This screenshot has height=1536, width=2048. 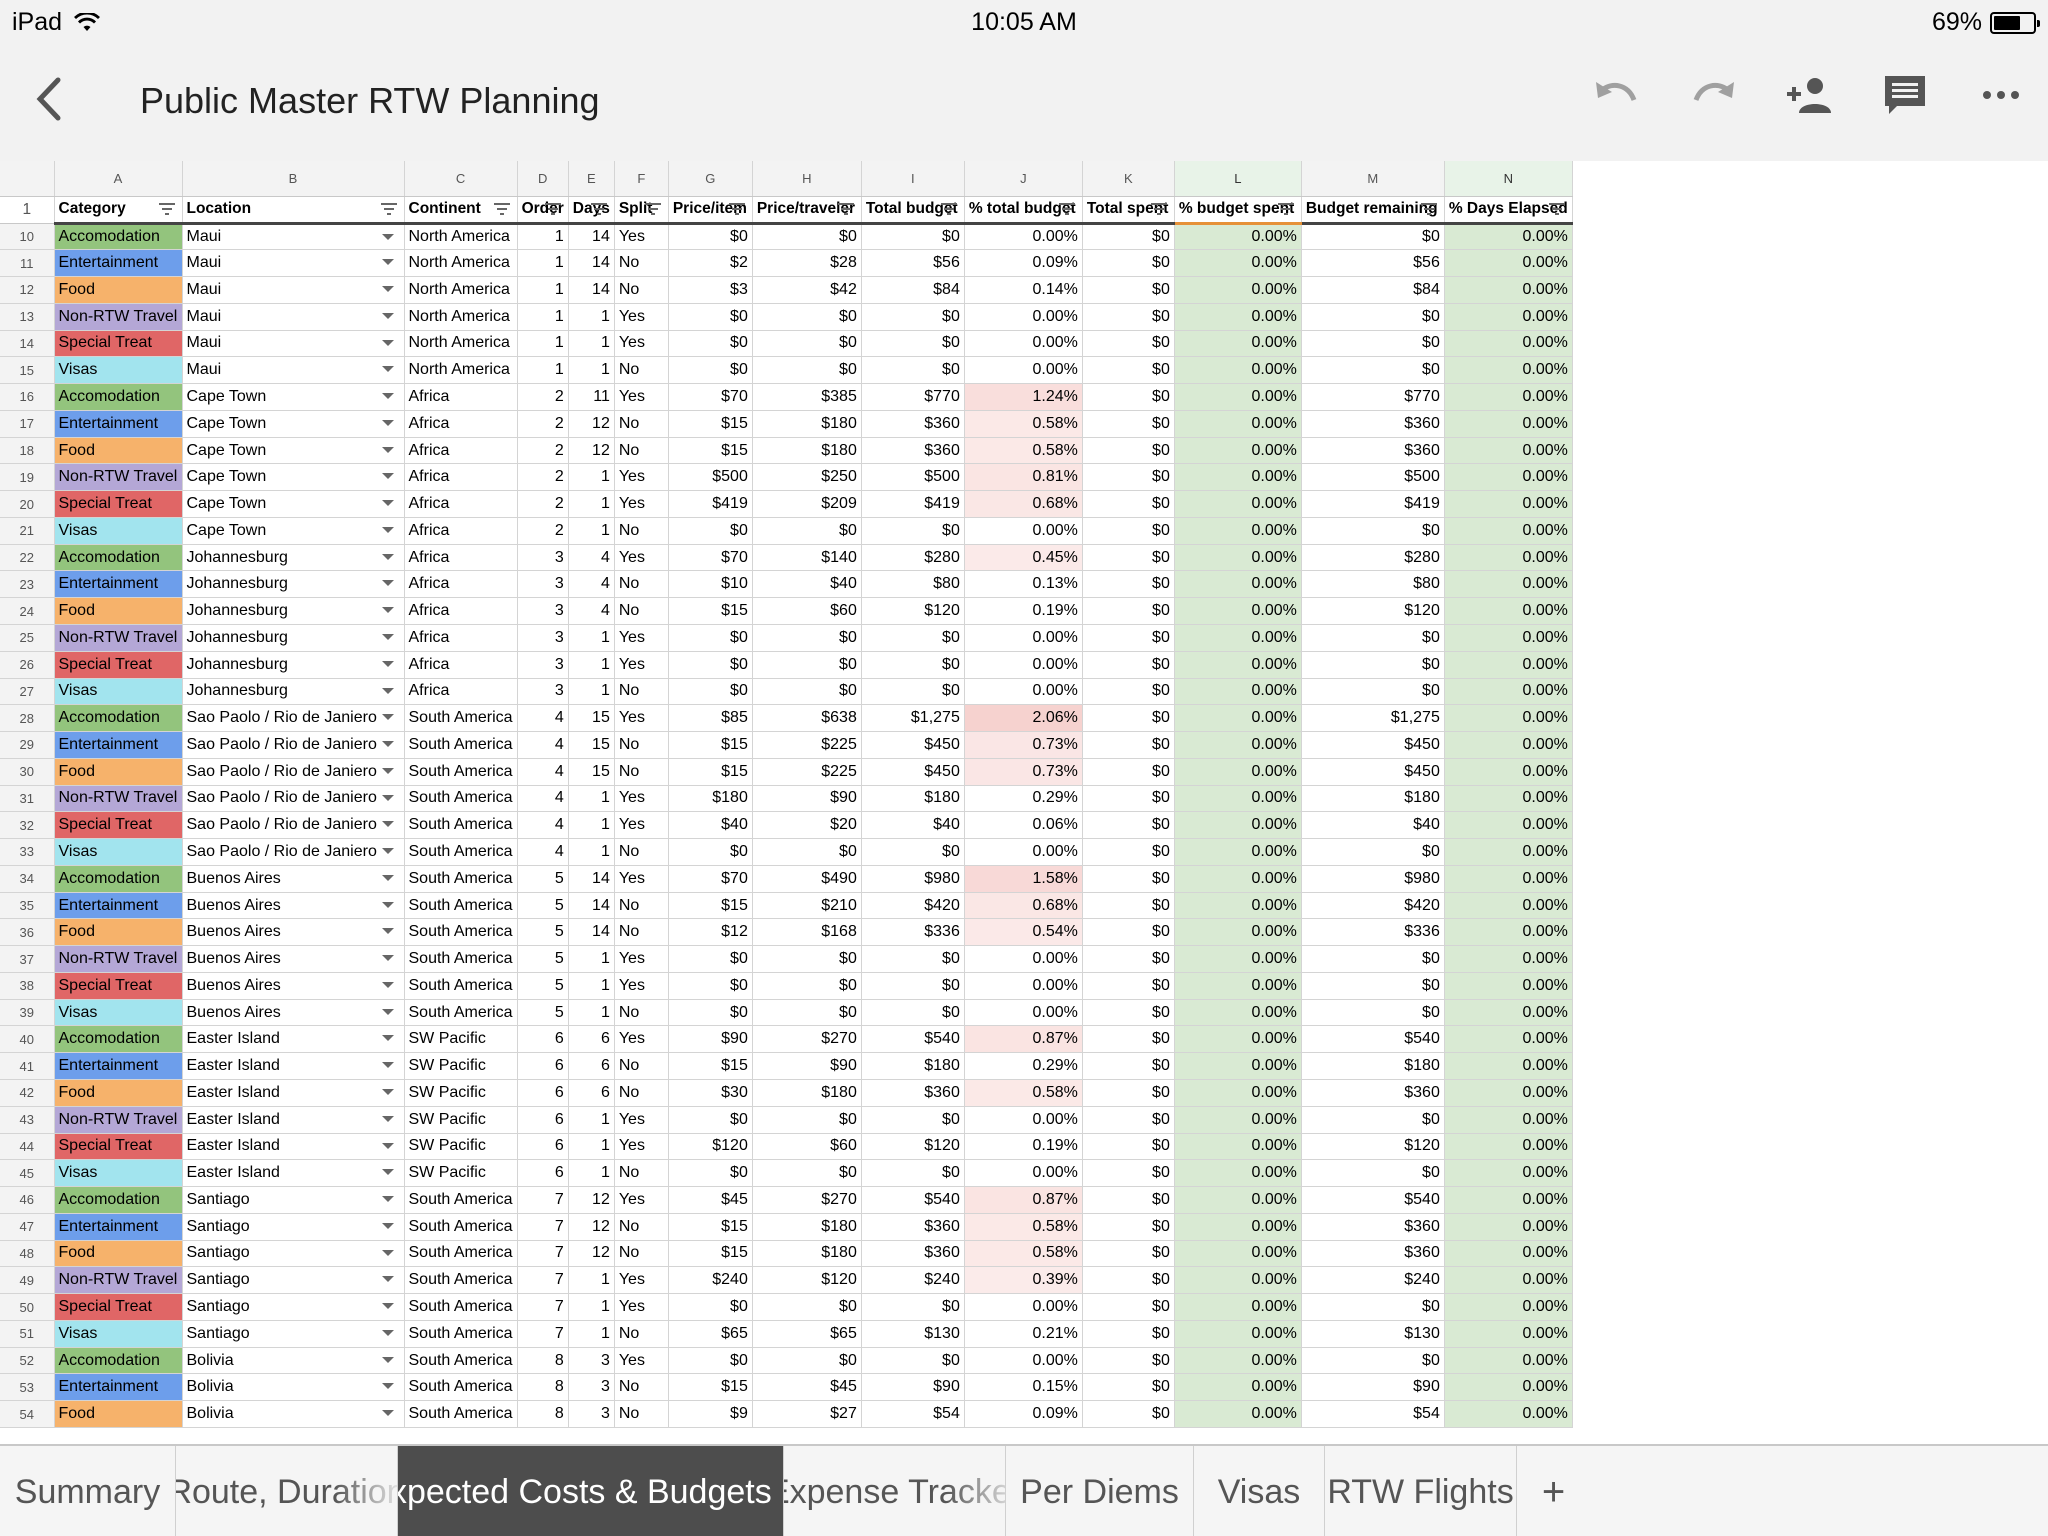 What do you see at coordinates (1373, 1414) in the screenshot?
I see `cell: $54` at bounding box center [1373, 1414].